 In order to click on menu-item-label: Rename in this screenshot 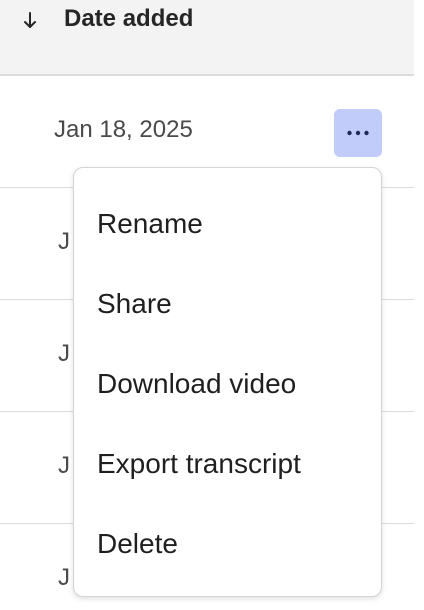, I will do `click(150, 223)`.